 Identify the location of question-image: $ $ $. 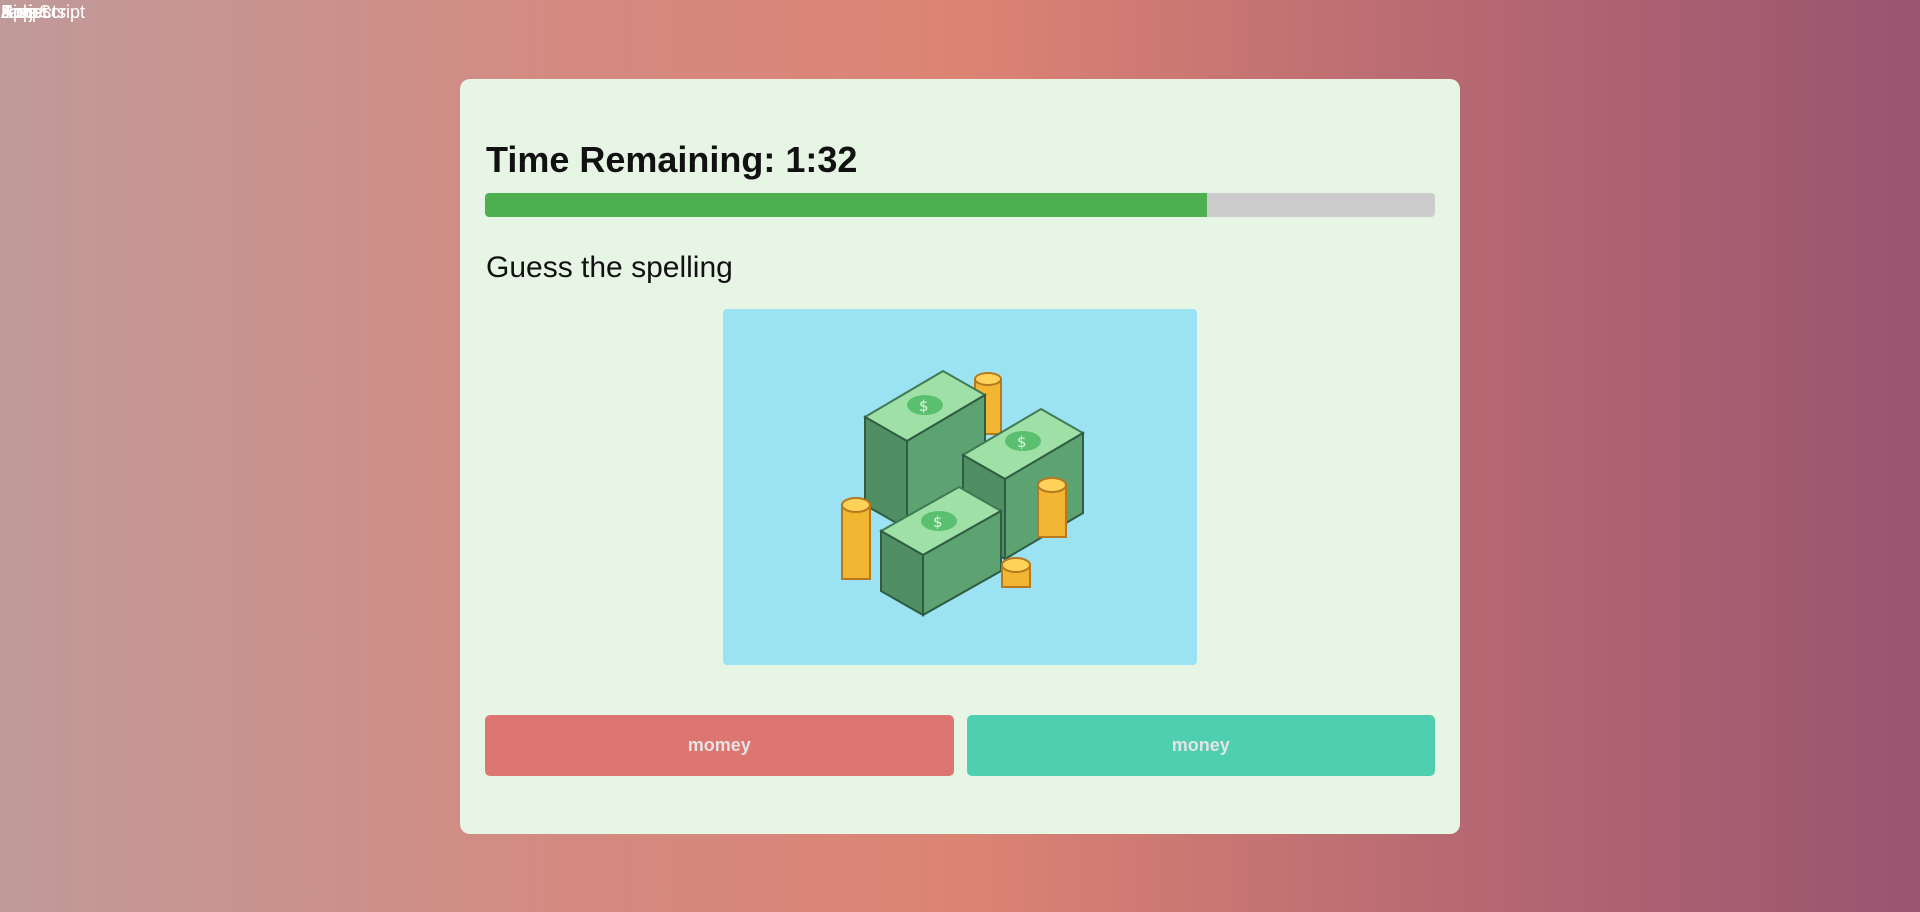
(960, 487).